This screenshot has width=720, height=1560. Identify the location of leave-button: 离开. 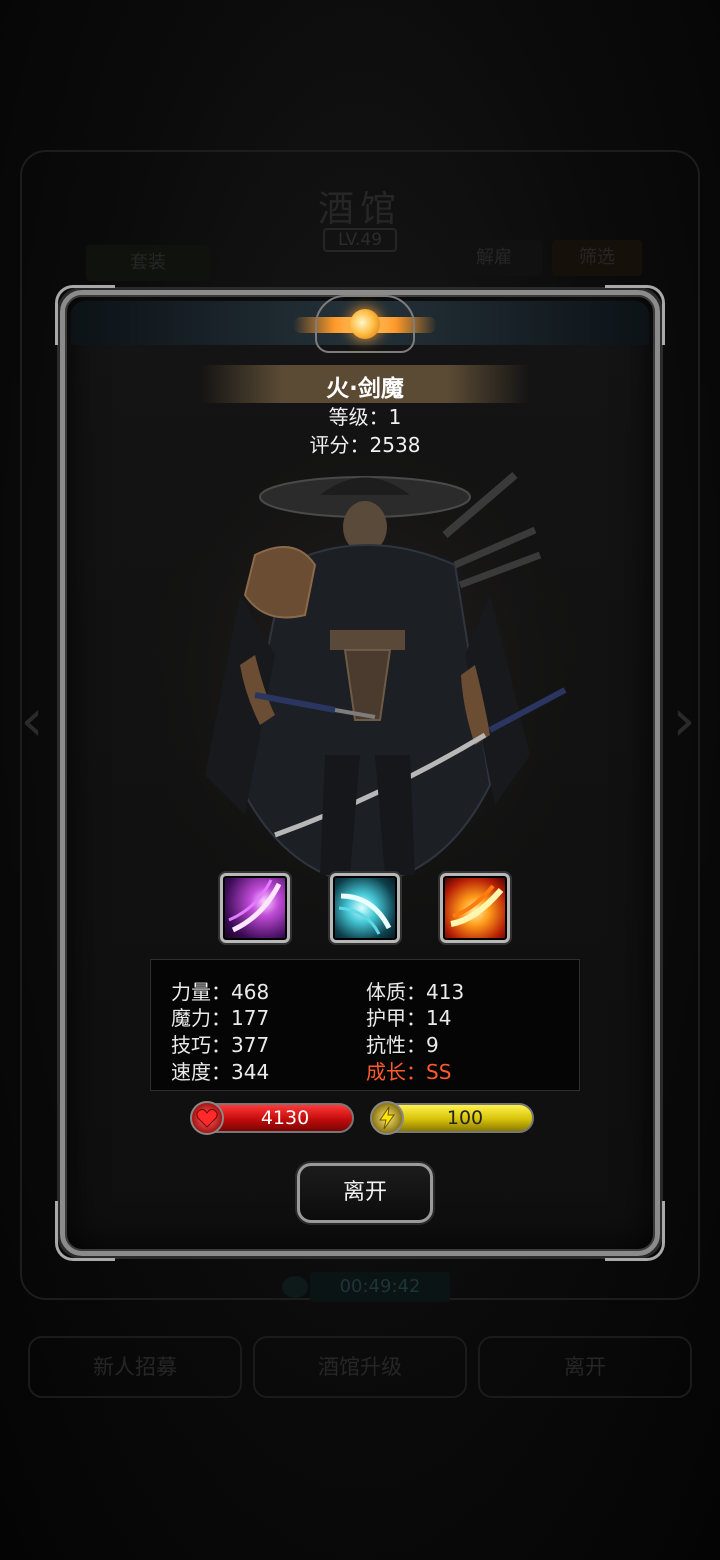
(365, 1193).